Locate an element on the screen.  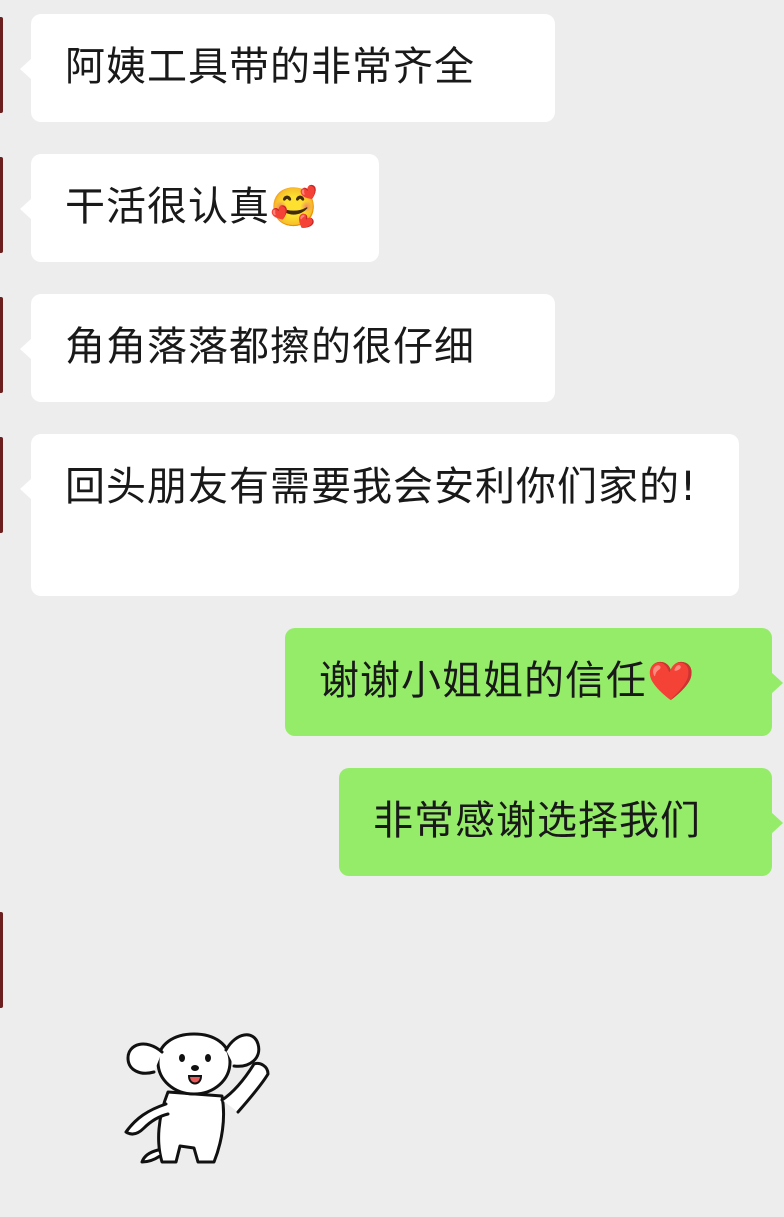
message-text: 谢谢小姐姐的信任 is located at coordinates (483, 681).